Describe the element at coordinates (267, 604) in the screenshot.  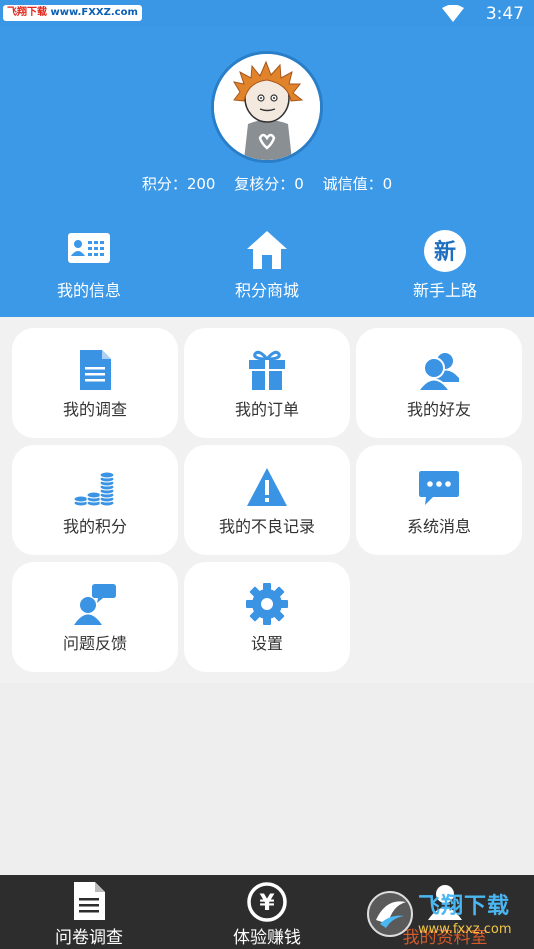
I see `gear-icon` at that location.